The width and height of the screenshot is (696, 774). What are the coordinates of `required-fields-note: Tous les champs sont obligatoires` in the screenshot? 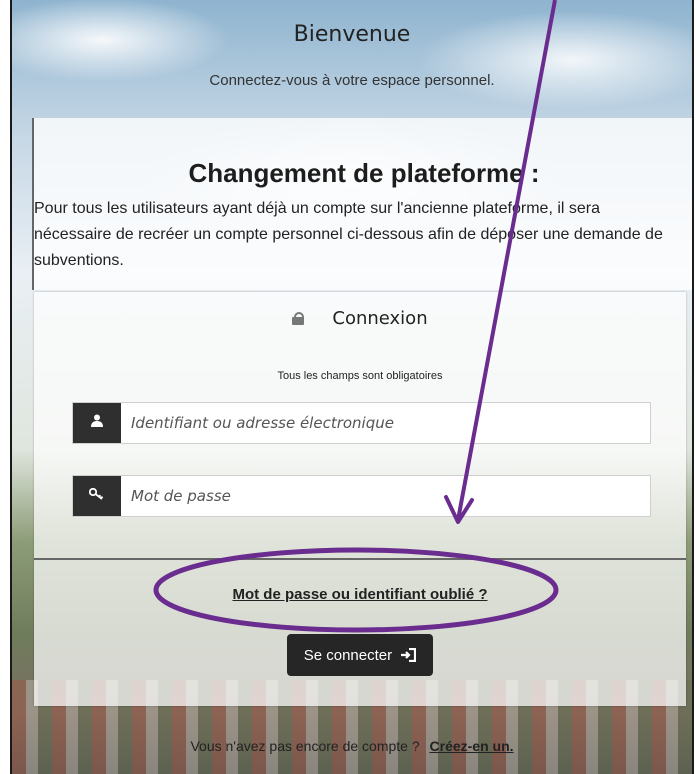 It's located at (360, 376).